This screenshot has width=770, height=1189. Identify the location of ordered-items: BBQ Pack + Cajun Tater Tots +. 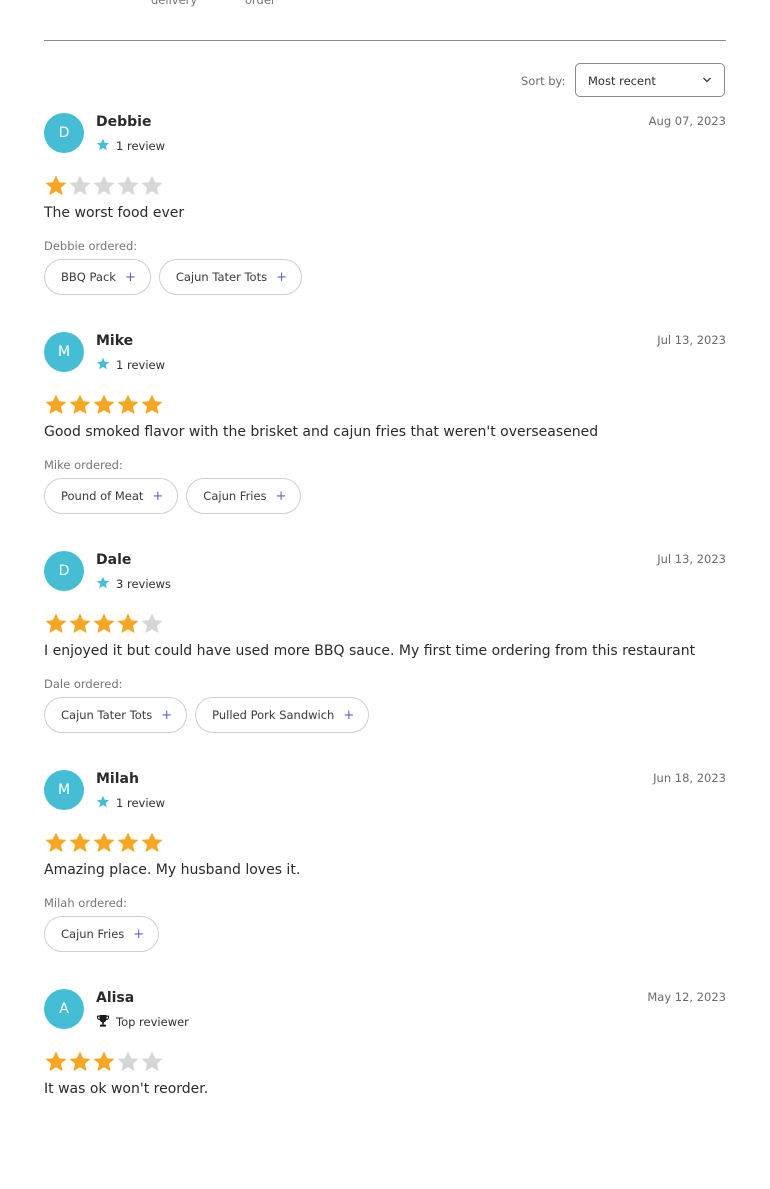
(173, 277).